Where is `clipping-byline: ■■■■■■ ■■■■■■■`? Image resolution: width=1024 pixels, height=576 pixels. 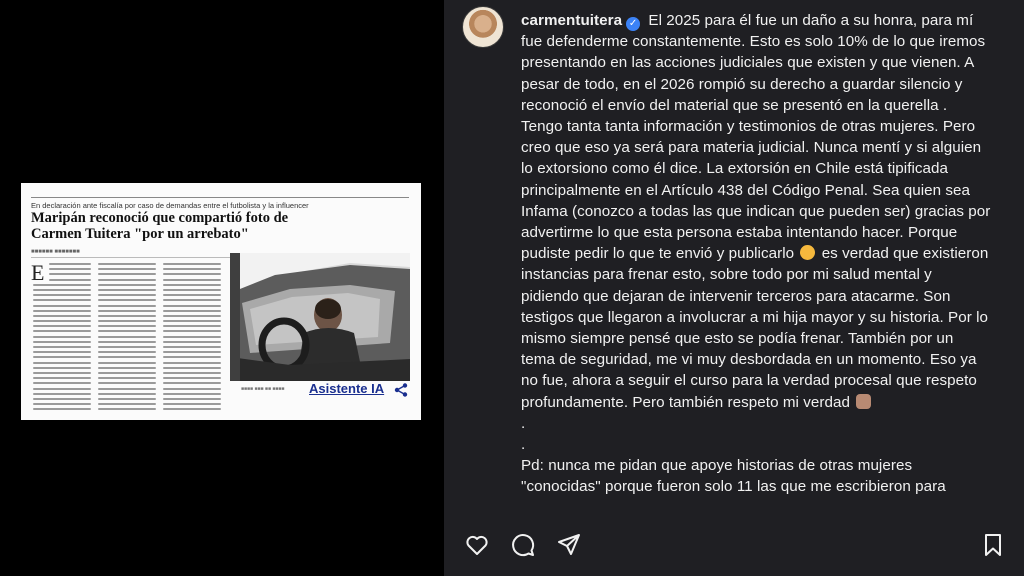 clipping-byline: ■■■■■■ ■■■■■■■ is located at coordinates (55, 252).